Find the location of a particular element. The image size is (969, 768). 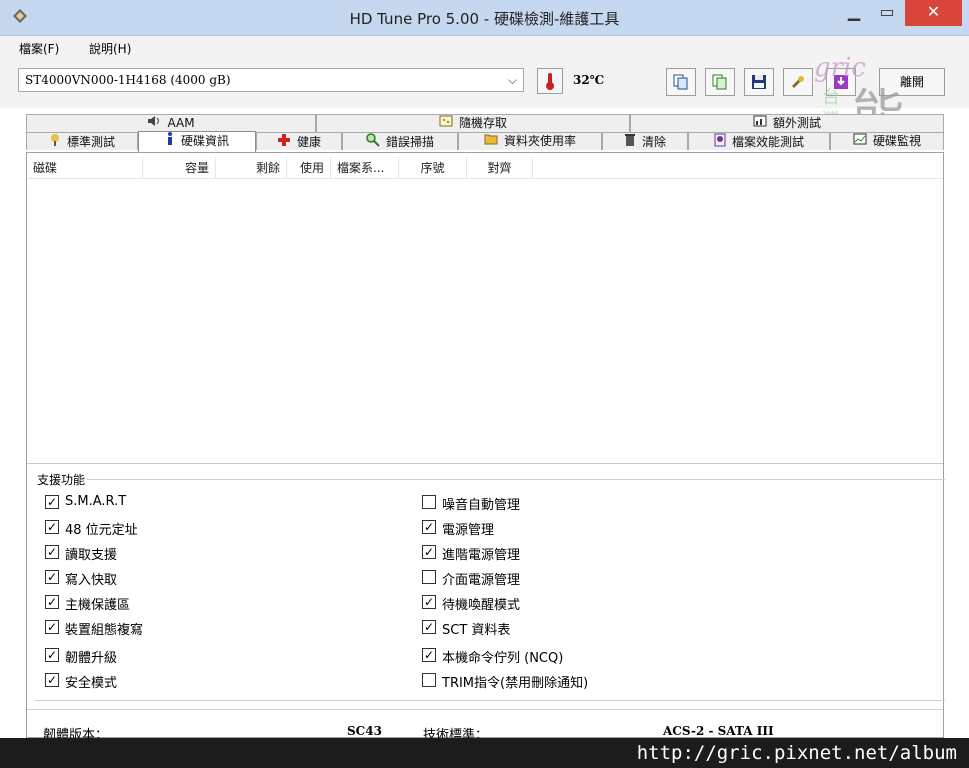

copy-all-icon is located at coordinates (719, 82).